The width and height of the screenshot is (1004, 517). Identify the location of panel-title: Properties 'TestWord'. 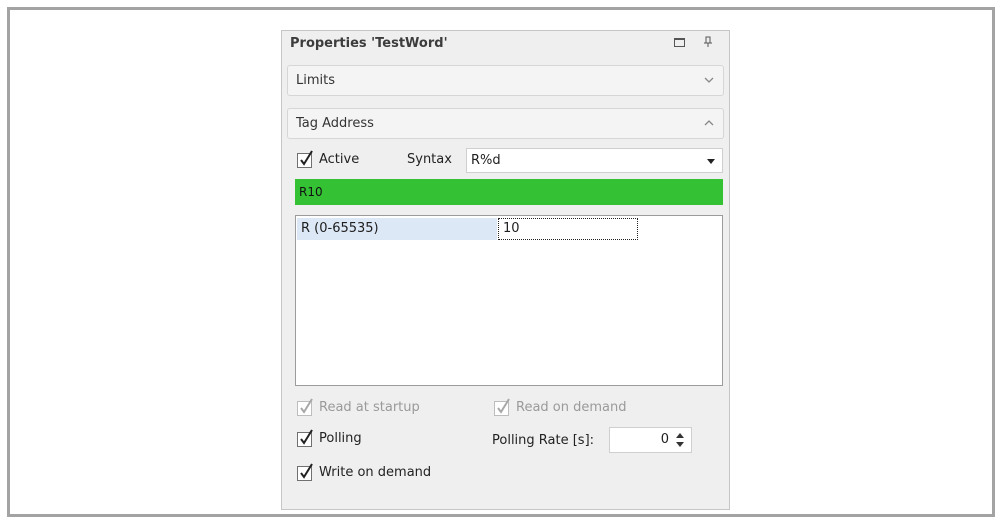
(369, 43).